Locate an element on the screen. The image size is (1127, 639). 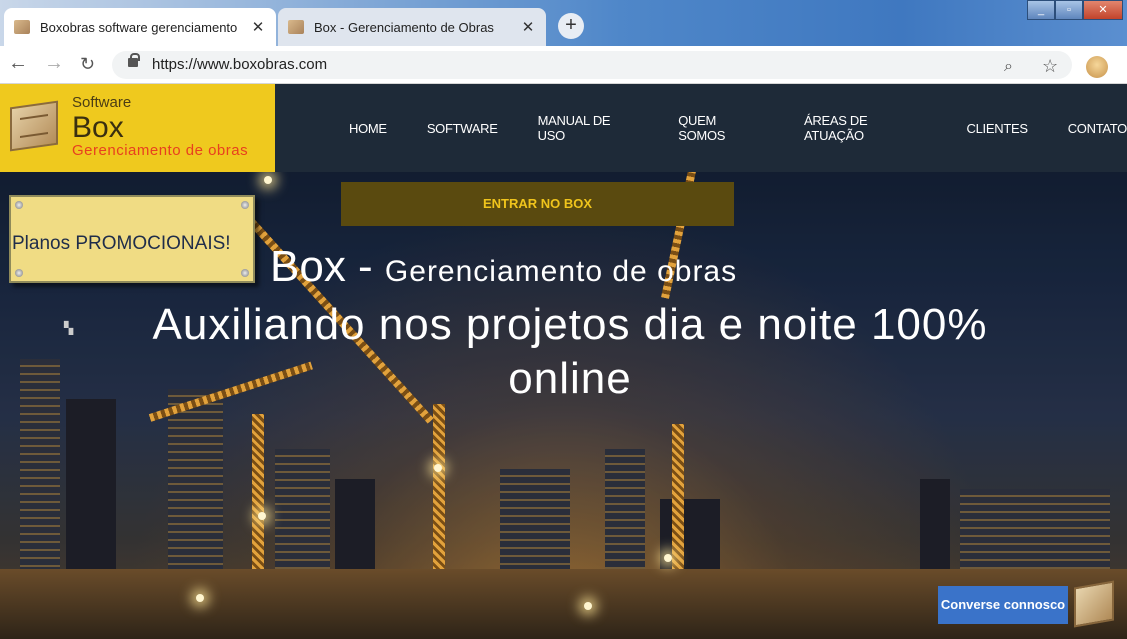
hero-title: Box - Gerenciamento de obras is located at coordinates (503, 267).